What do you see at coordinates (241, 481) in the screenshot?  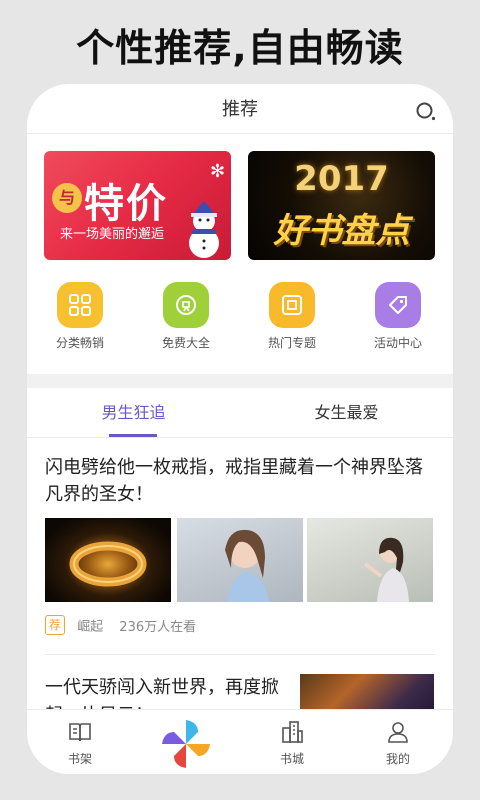 I see `article-title: 闪电劈给他一枚戒指，戒指里藏着一个神界坠落凡界的圣女！` at bounding box center [241, 481].